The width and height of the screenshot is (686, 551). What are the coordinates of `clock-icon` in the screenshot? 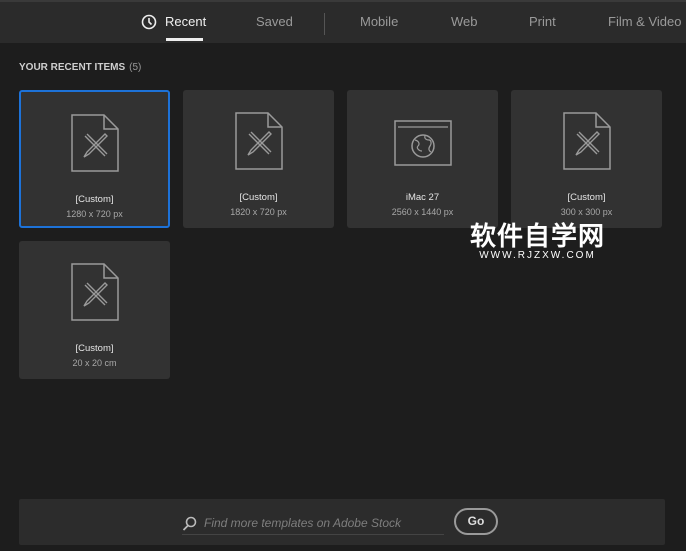 It's located at (149, 22).